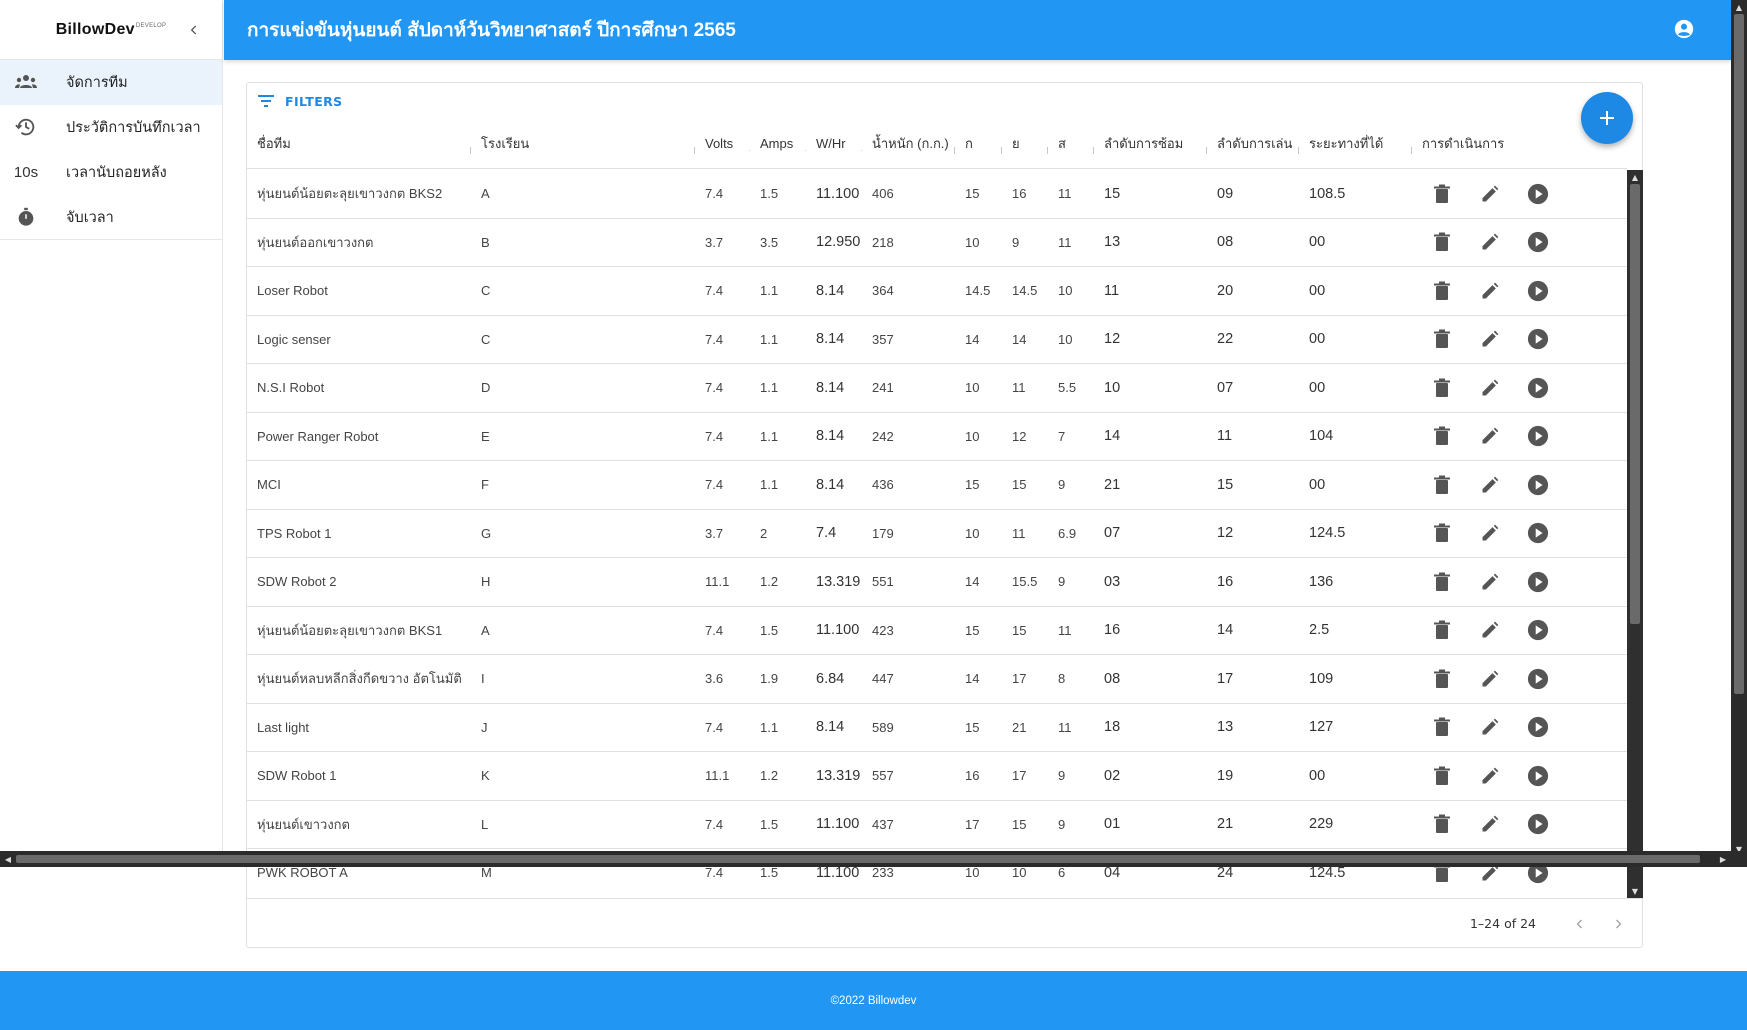 The height and width of the screenshot is (1030, 1747). Describe the element at coordinates (300, 101) in the screenshot. I see `filters-button: FILTERS` at that location.